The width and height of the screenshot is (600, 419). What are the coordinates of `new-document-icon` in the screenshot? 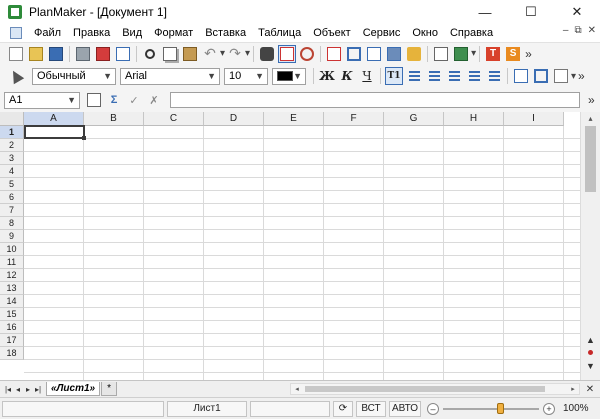 It's located at (16, 54).